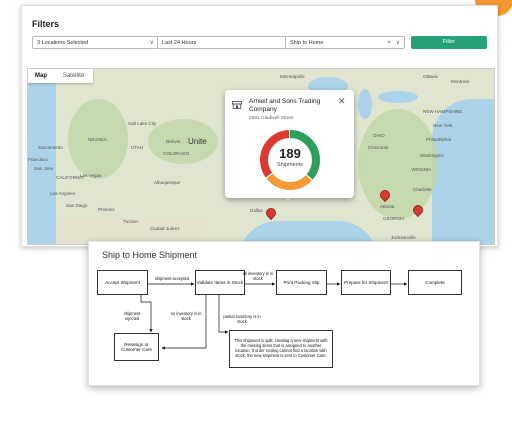 The height and width of the screenshot is (429, 512). I want to click on accept-shipment-box: Accept Shipment, so click(122, 282).